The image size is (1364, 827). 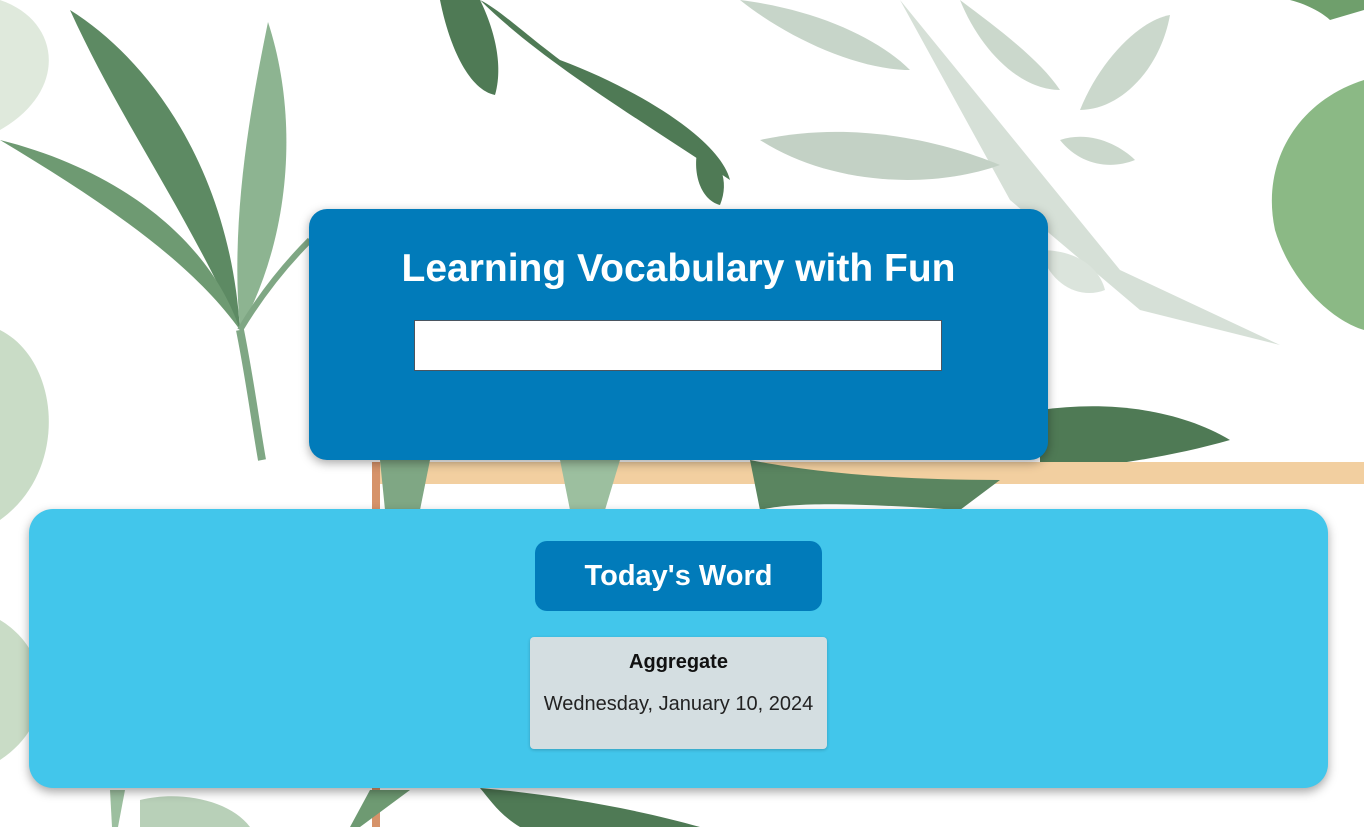 I want to click on word-card: Aggregate Wednesday, January 10, 2024, so click(x=678, y=693).